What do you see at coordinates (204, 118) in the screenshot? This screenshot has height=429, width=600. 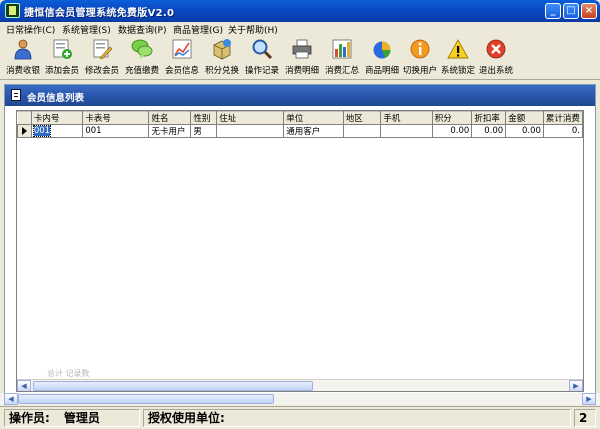 I see `column-header: 性别` at bounding box center [204, 118].